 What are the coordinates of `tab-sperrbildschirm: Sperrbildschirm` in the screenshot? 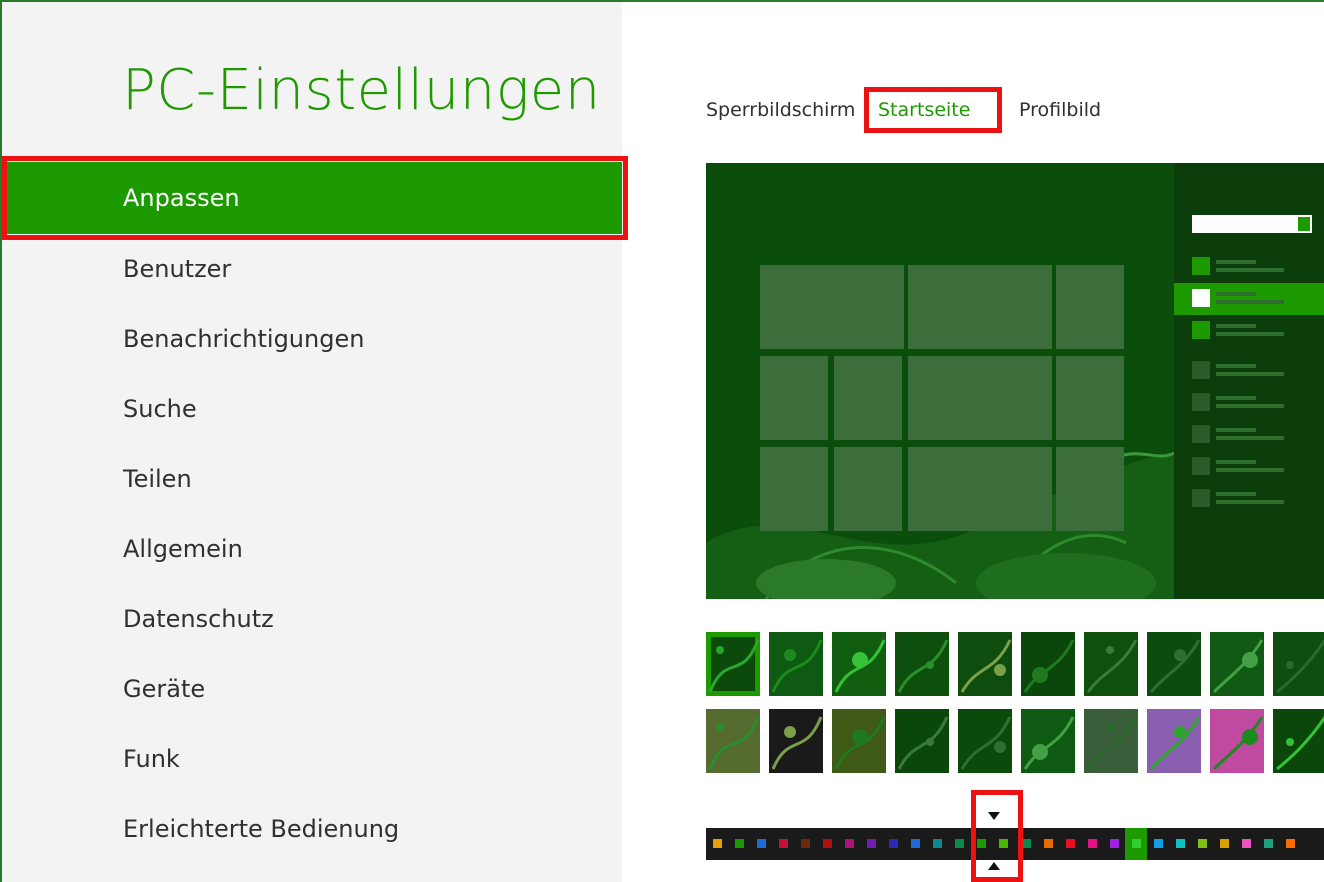 It's located at (780, 110).